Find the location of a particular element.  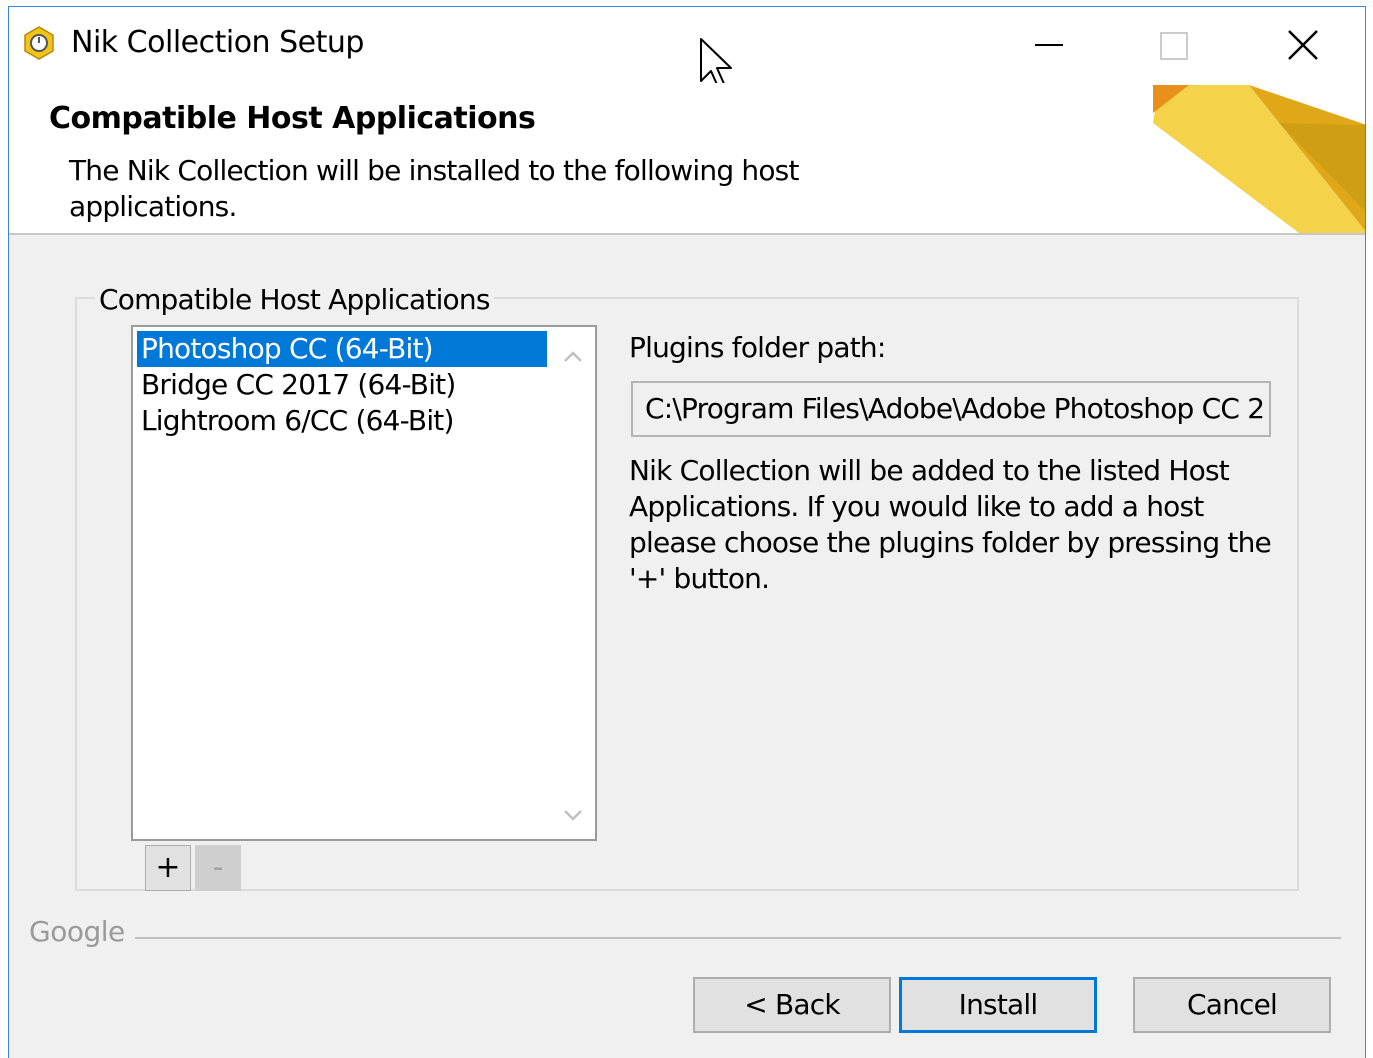

nik-banner-graphic is located at coordinates (1257, 158).